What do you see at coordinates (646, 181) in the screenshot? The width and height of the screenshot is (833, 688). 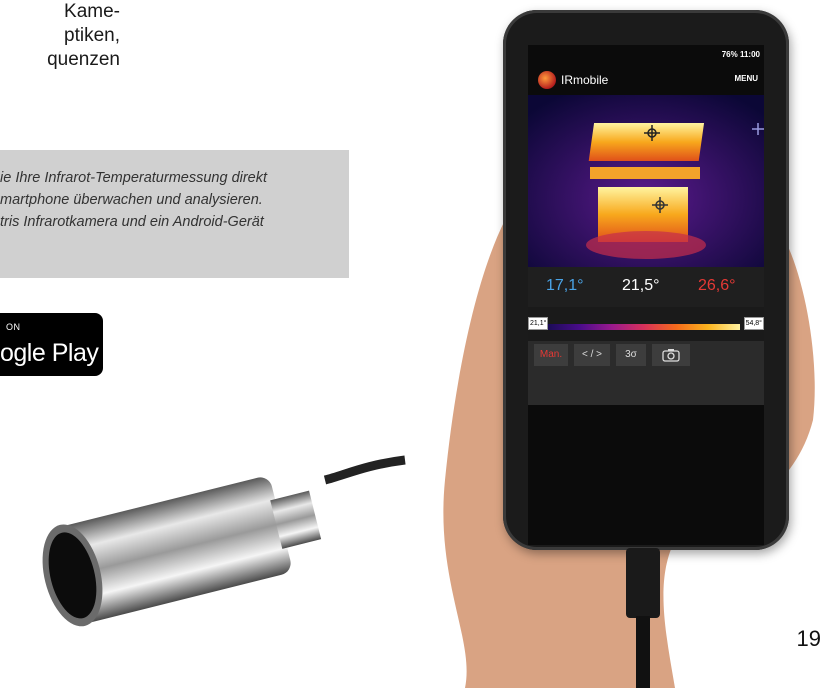 I see `thermal-image` at bounding box center [646, 181].